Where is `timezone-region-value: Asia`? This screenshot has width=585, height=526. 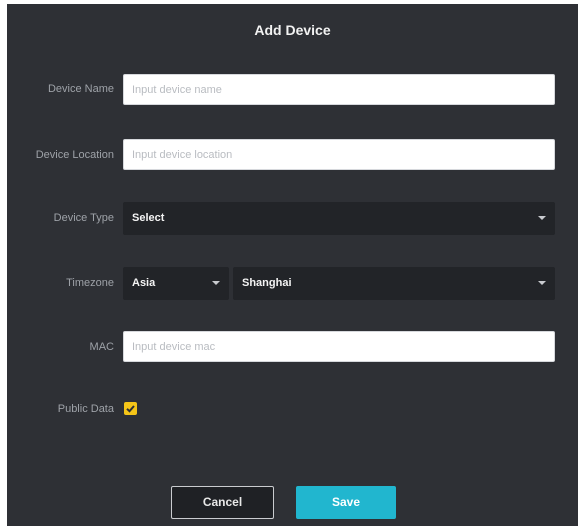
timezone-region-value: Asia is located at coordinates (144, 283).